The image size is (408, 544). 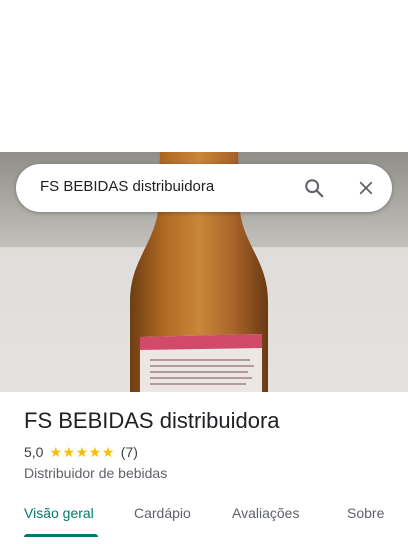 I want to click on tab-overview: Visão geral, so click(x=59, y=513).